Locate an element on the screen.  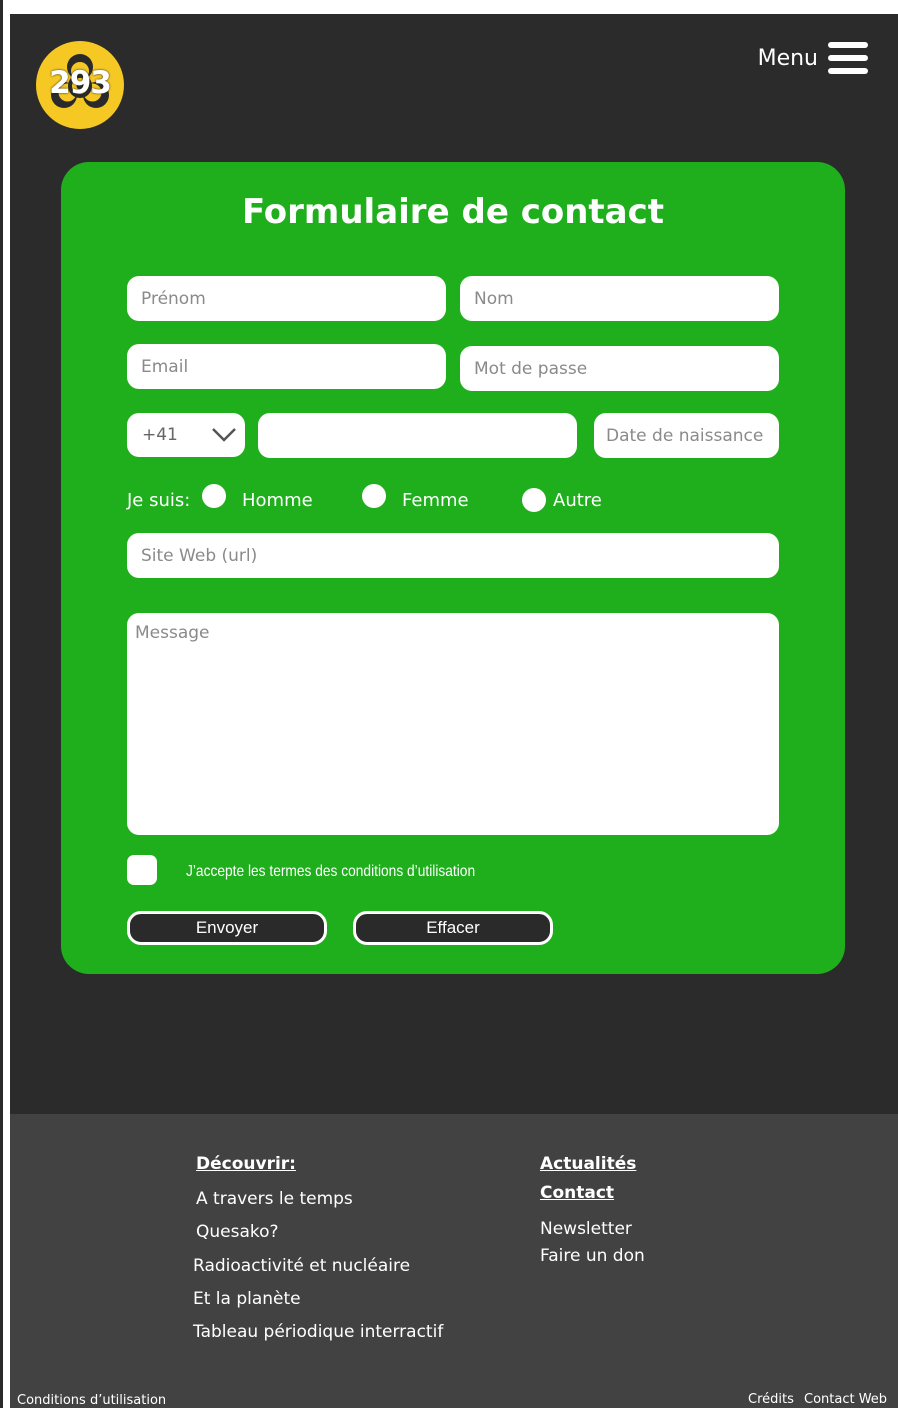
hamburger-menu-icon is located at coordinates (848, 58).